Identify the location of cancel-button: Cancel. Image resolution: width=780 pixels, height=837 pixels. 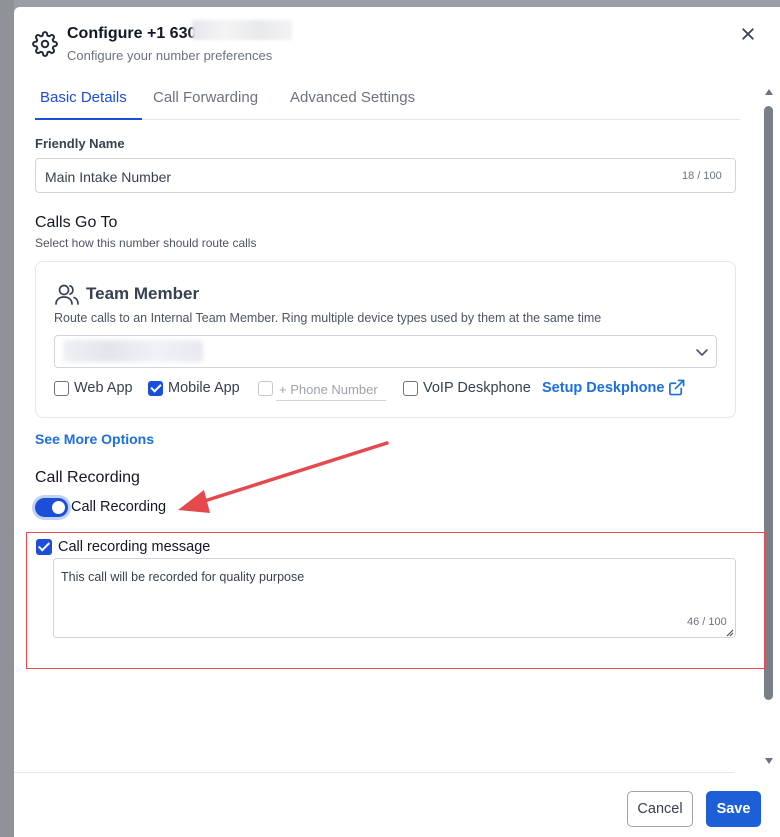
(660, 809).